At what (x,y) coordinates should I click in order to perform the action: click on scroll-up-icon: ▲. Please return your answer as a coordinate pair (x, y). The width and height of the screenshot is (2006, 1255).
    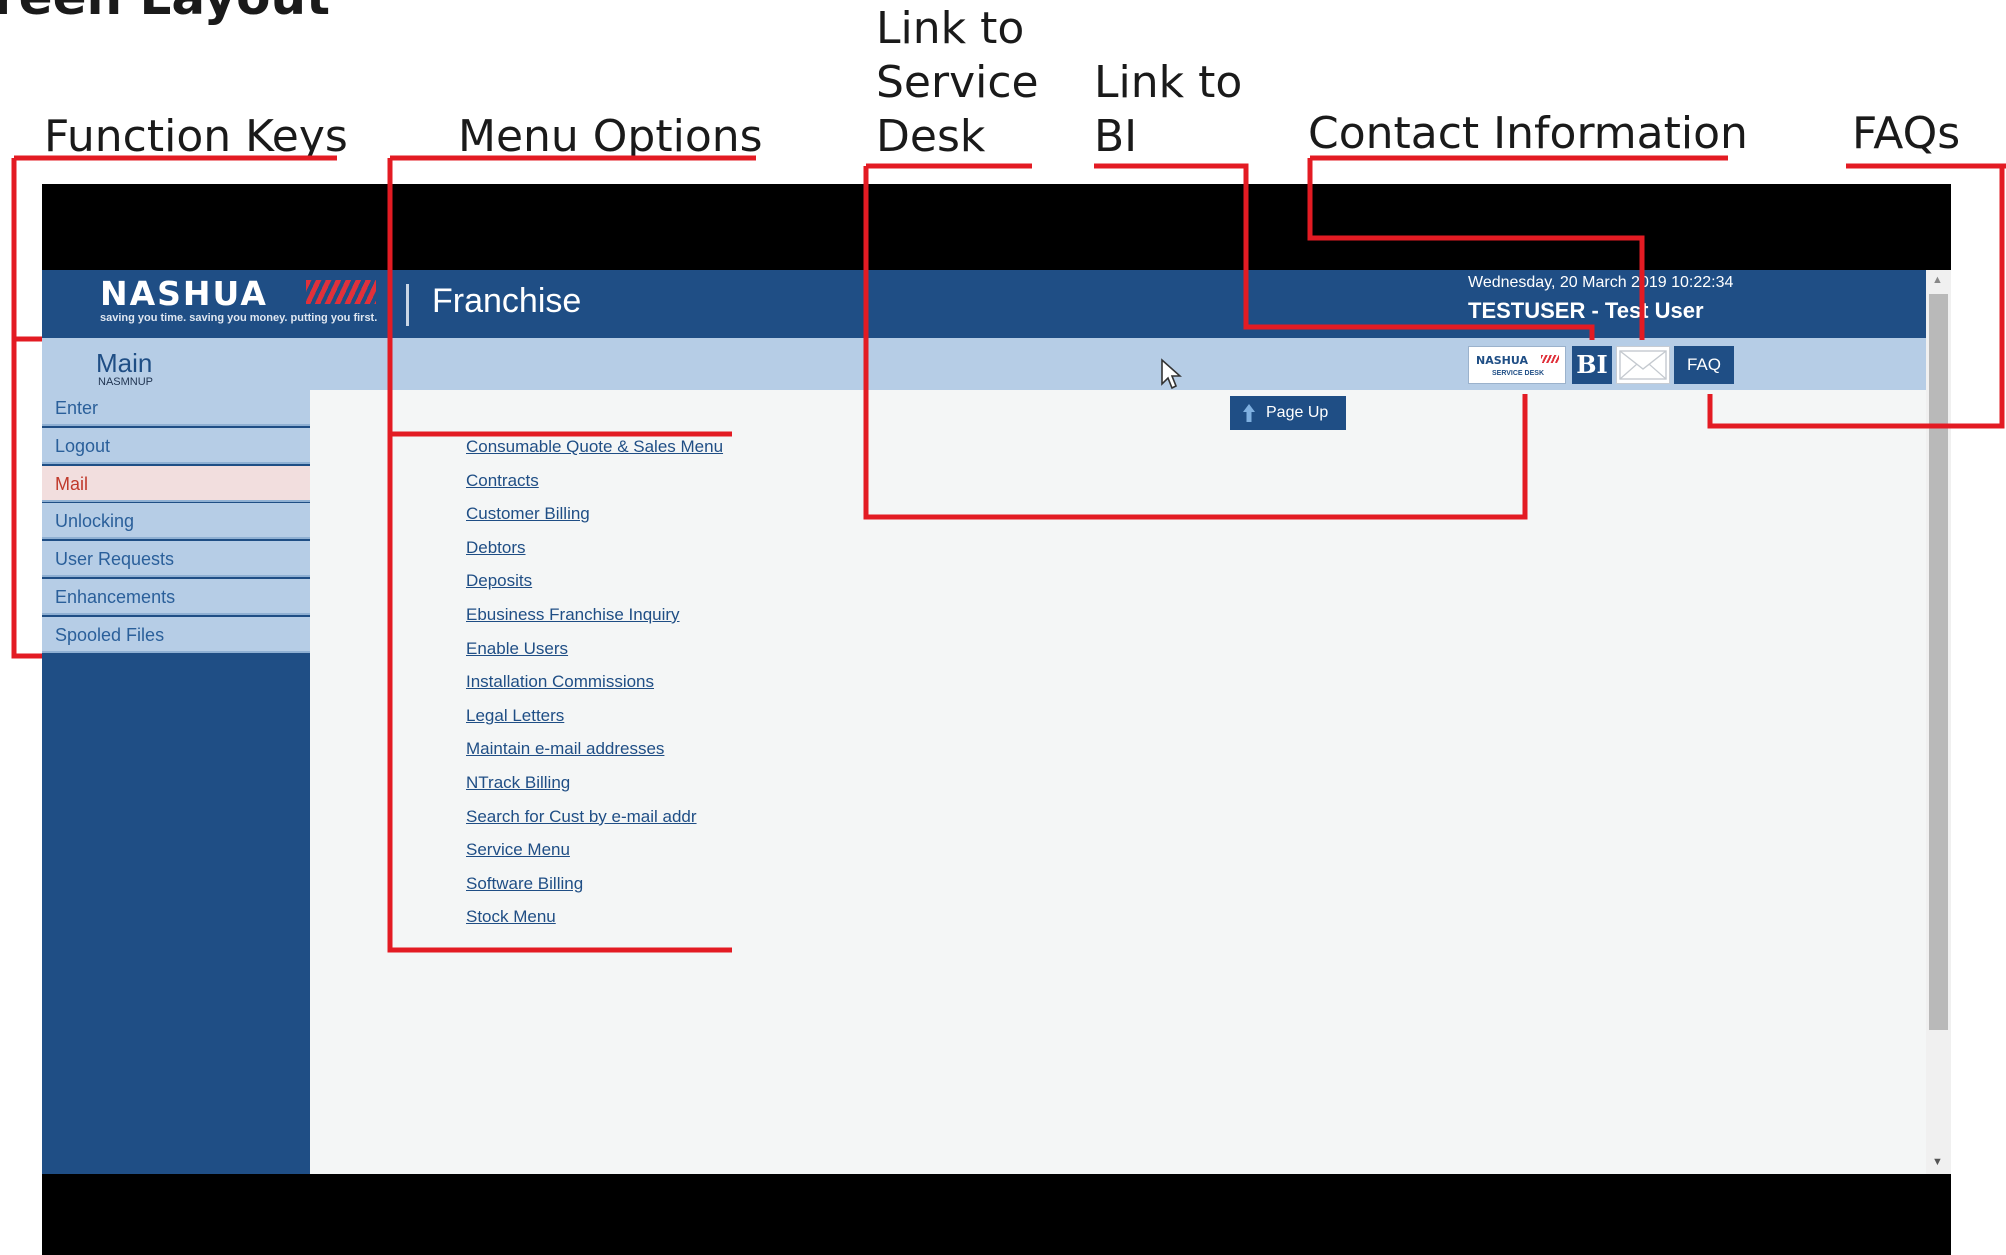
    Looking at the image, I should click on (1937, 280).